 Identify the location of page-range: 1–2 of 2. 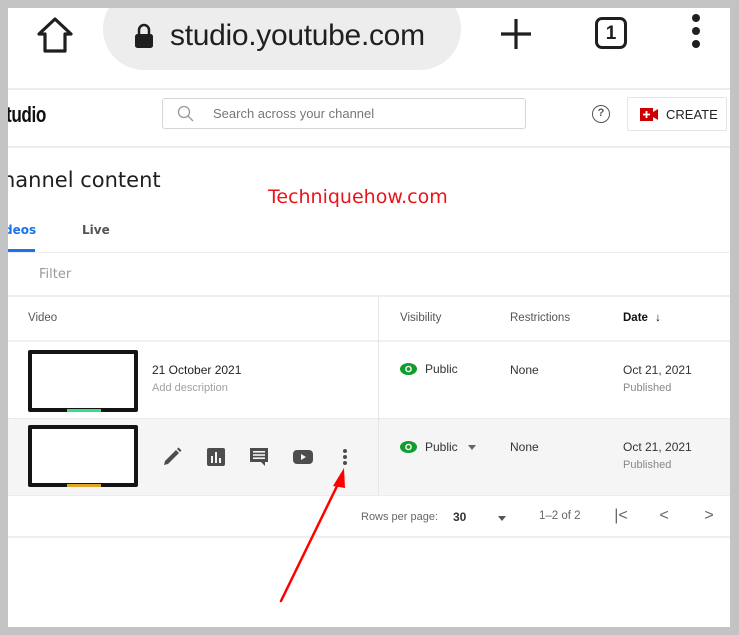
(560, 516).